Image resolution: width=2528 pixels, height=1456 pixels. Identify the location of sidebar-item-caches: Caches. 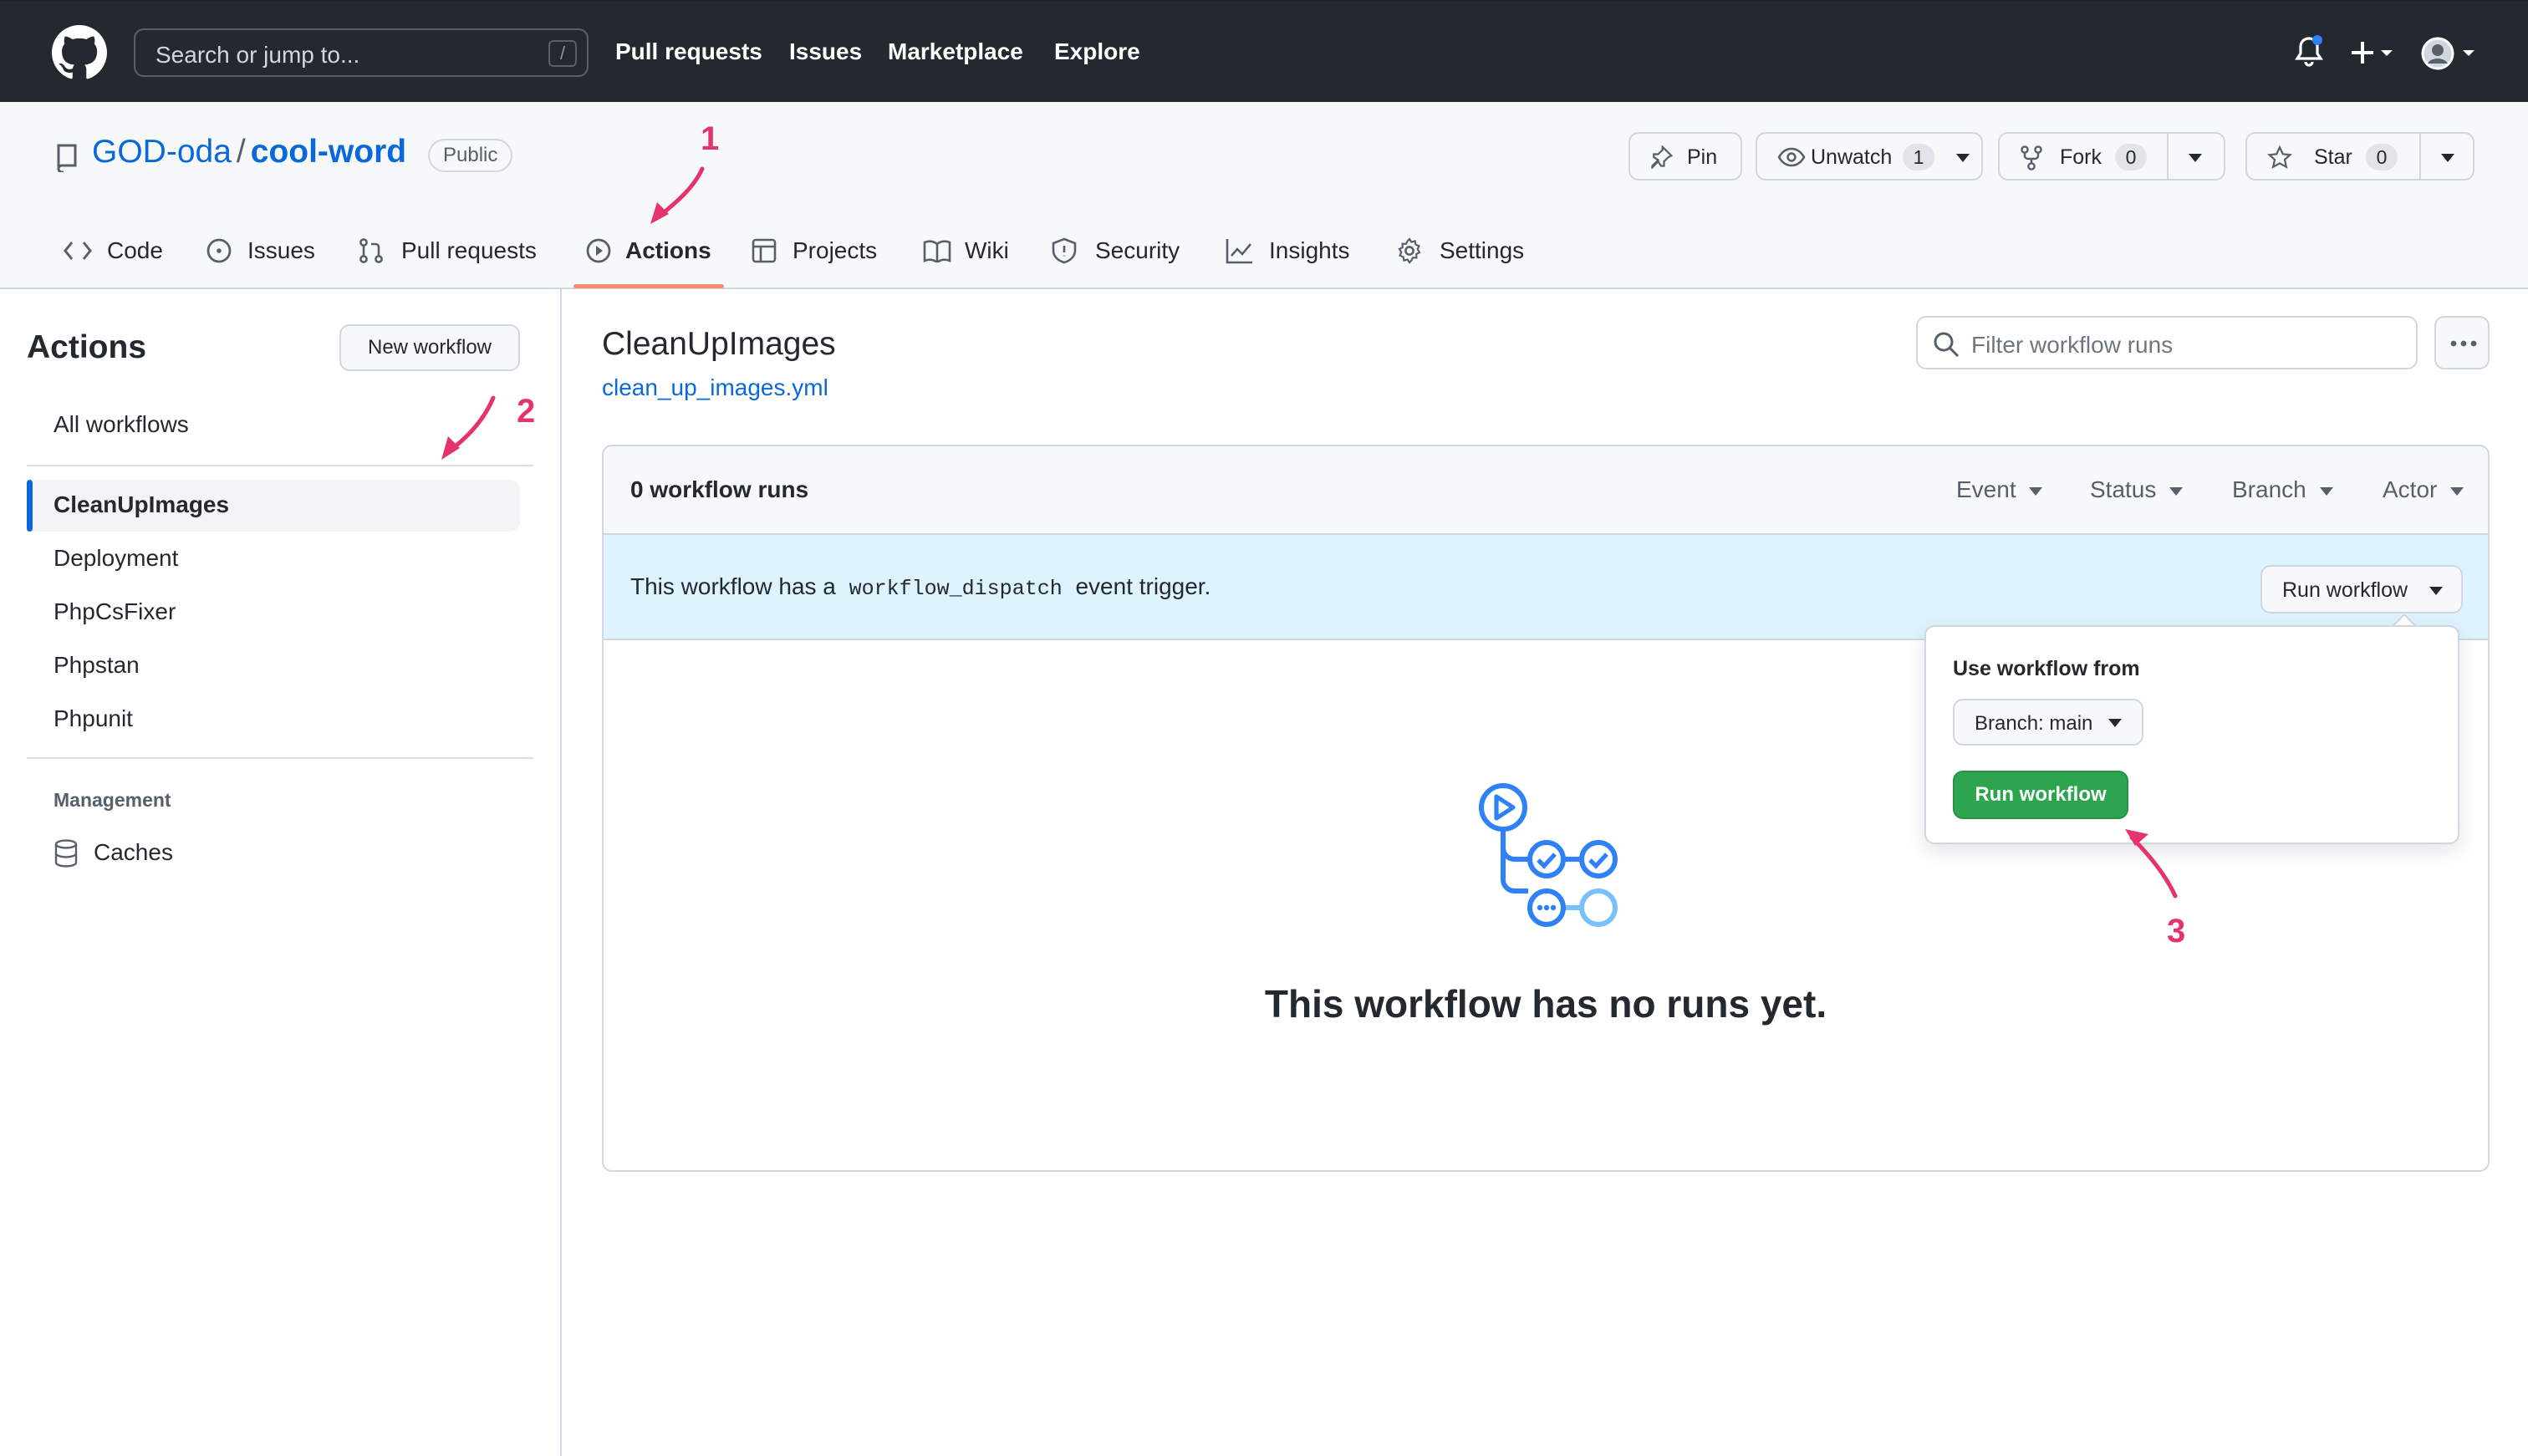
(133, 852).